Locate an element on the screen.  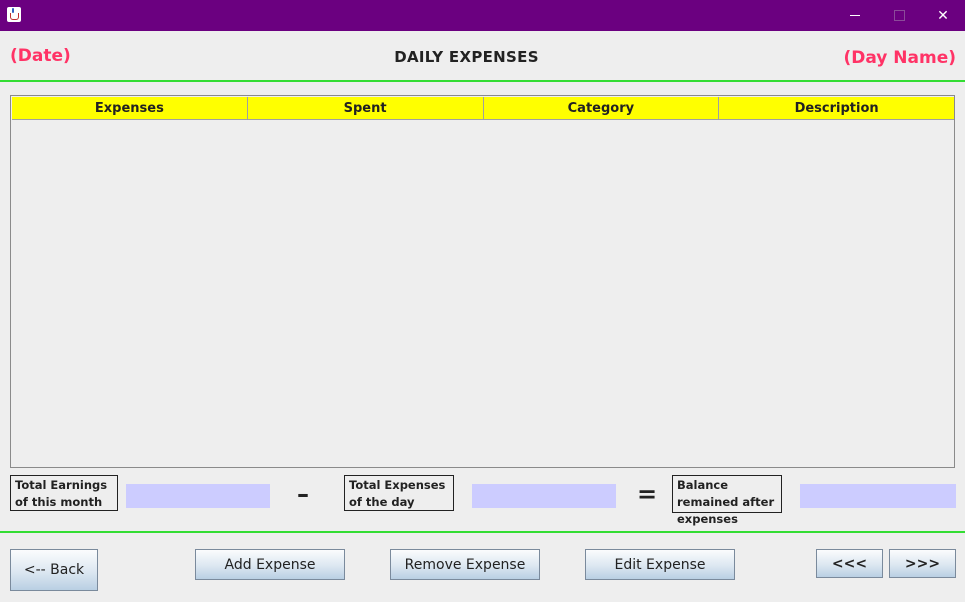
close-button: ✕ is located at coordinates (942, 15).